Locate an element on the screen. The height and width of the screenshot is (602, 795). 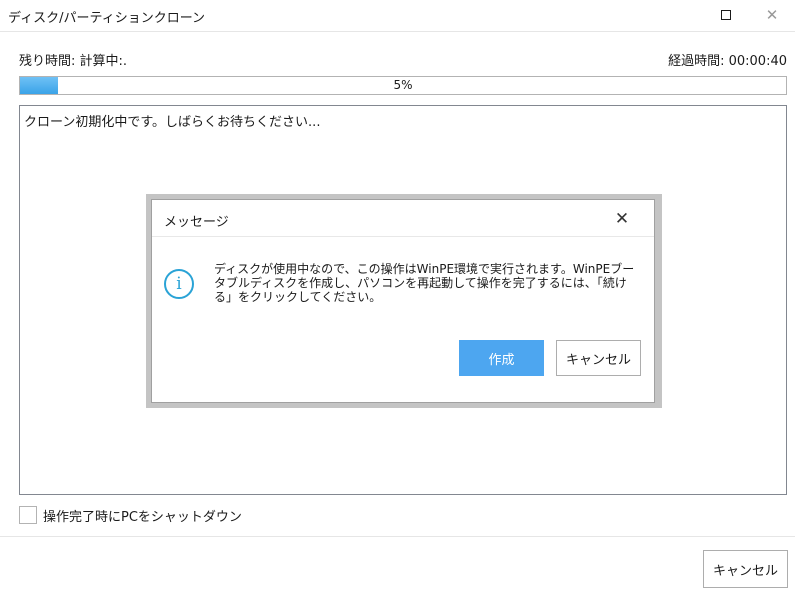
shutdown-option: 操作完了時にPCをシャットダウン is located at coordinates (130, 515).